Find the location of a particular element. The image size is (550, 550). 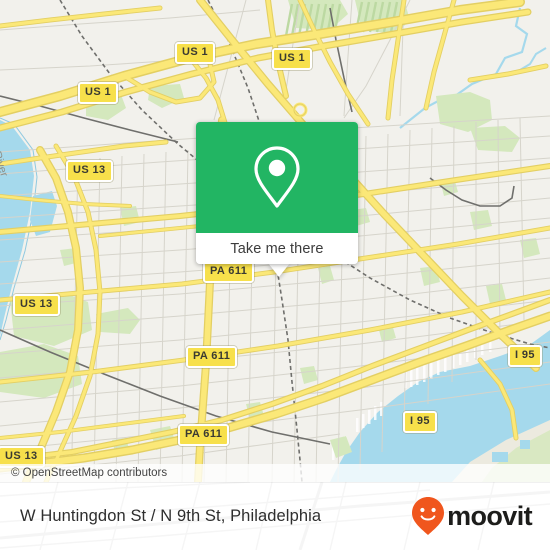

map-pin-icon is located at coordinates (277, 176).